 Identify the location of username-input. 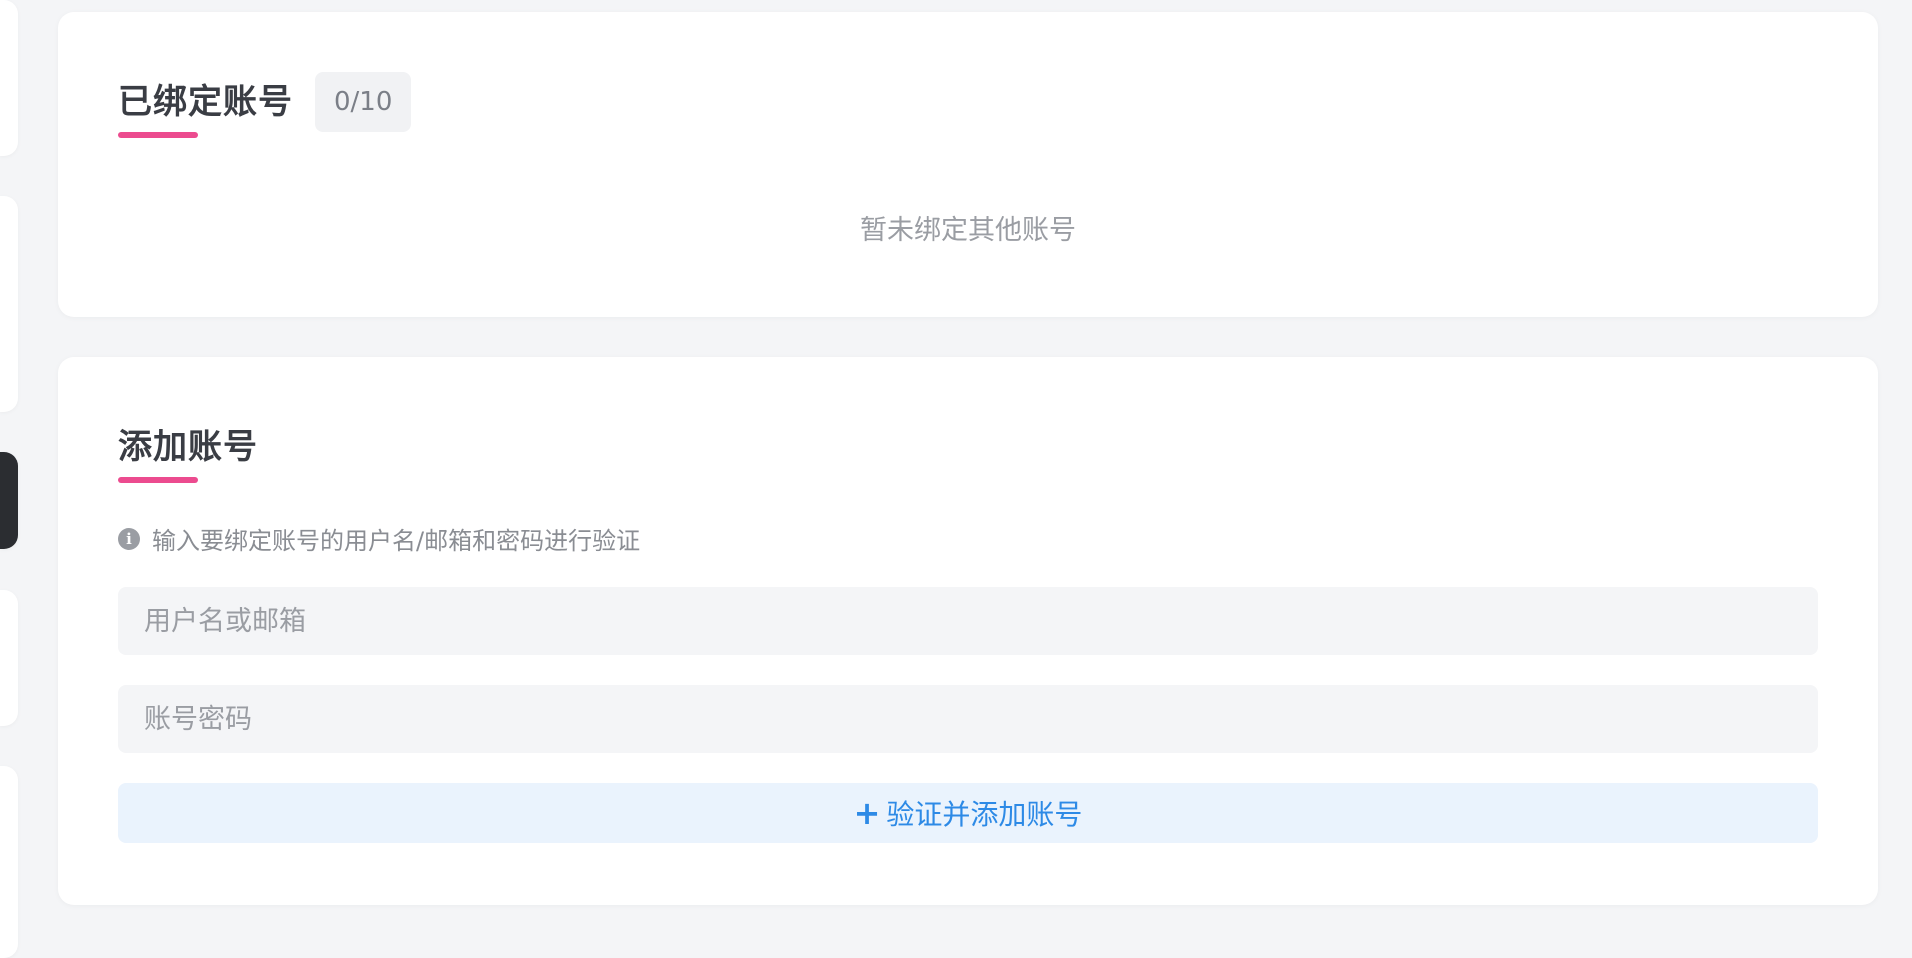
(968, 621).